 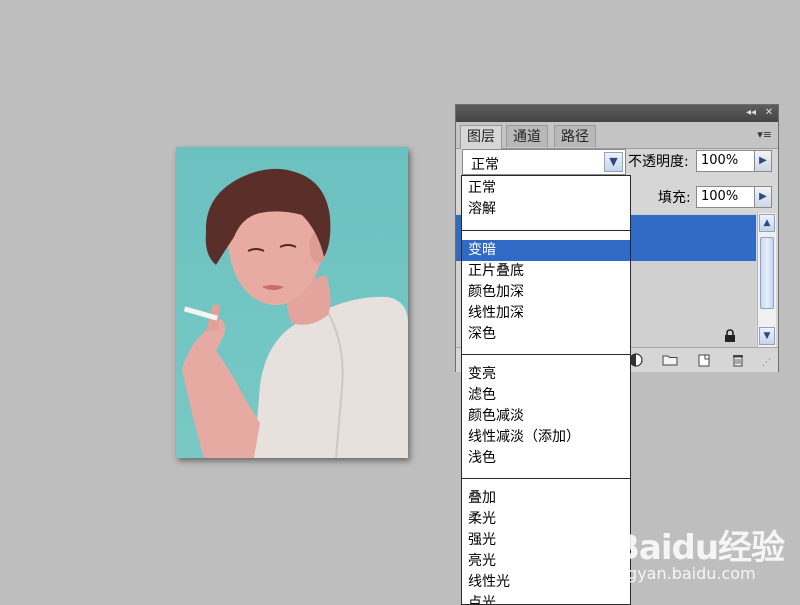 What do you see at coordinates (546, 437) in the screenshot?
I see `blend-option-linear-dodge: 线性减淡（添加）` at bounding box center [546, 437].